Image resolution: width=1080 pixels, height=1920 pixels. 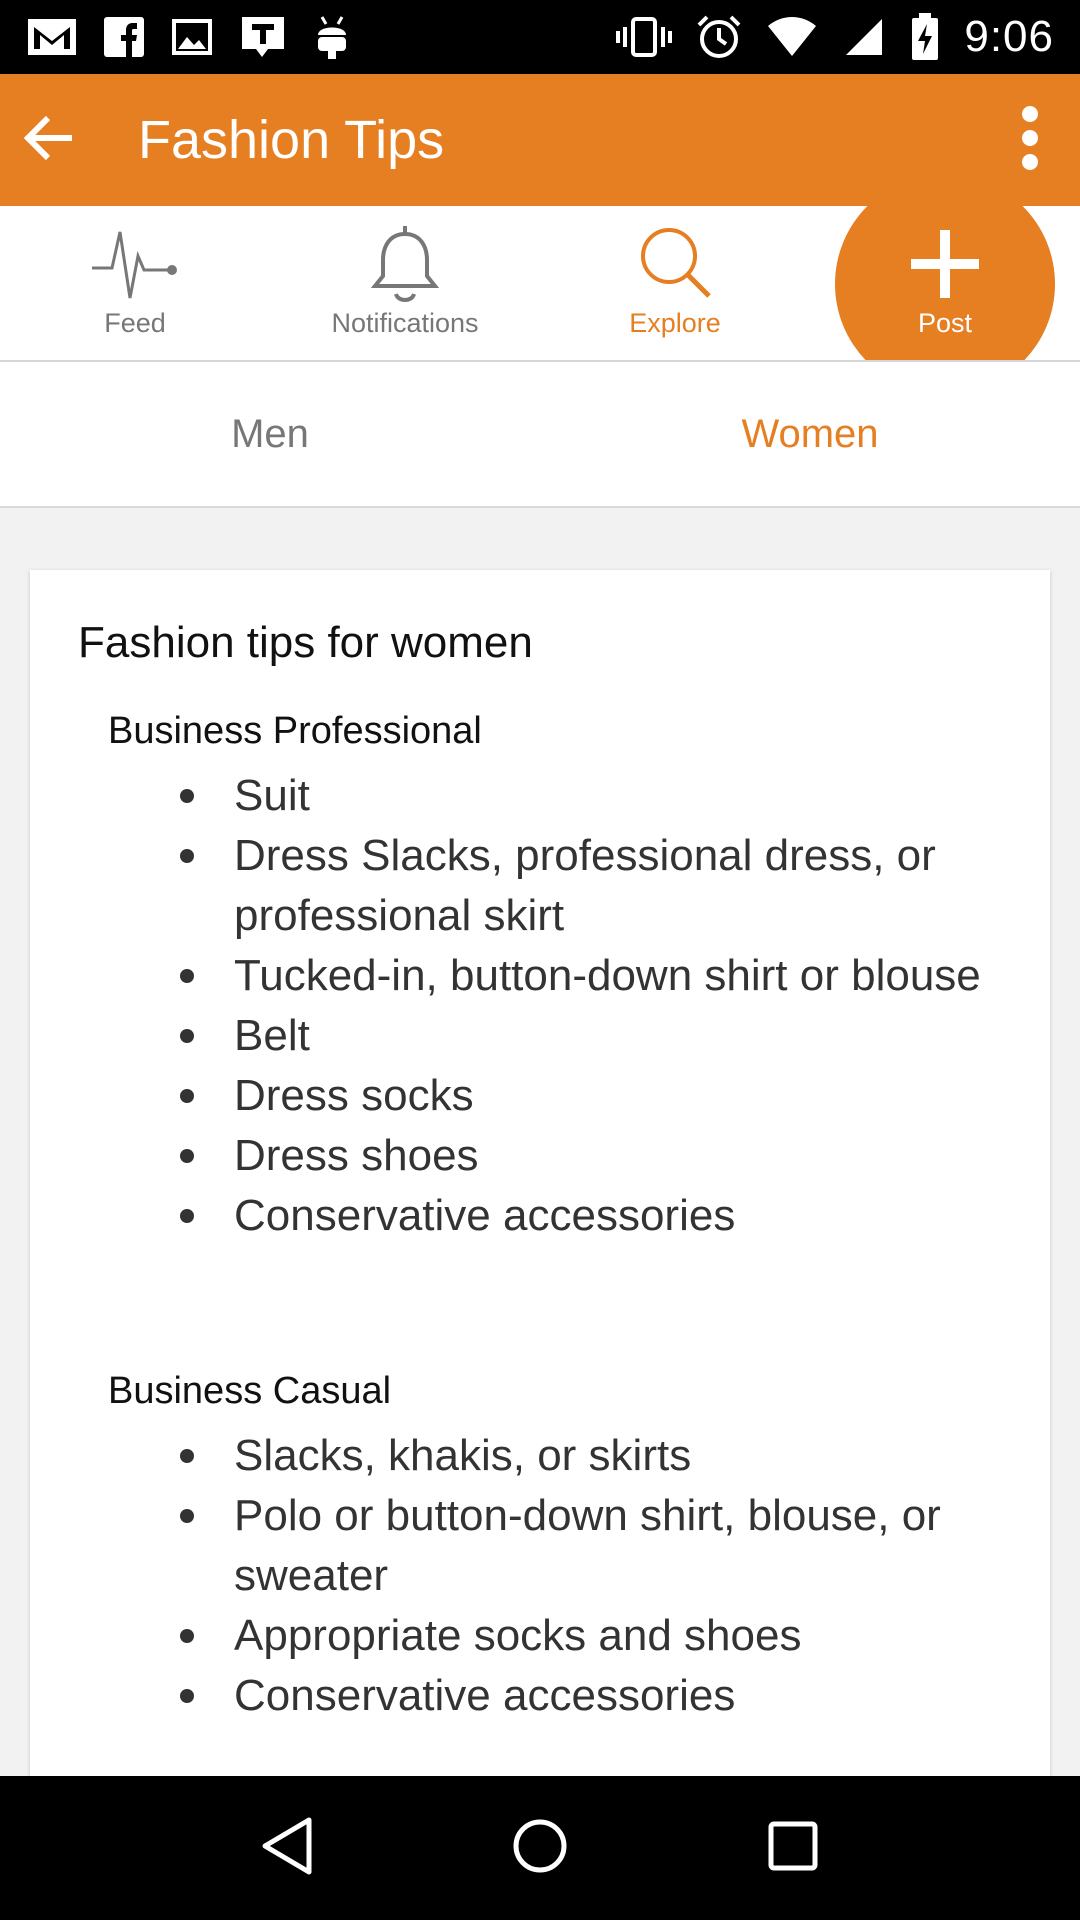 I want to click on system-back-button, so click(x=287, y=1848).